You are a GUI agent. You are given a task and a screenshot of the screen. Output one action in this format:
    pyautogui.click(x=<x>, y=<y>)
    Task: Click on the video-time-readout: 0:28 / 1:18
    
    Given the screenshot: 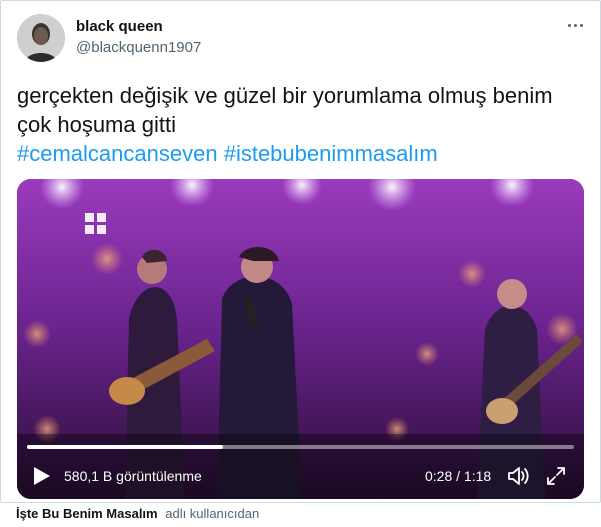 What is the action you would take?
    pyautogui.click(x=458, y=476)
    